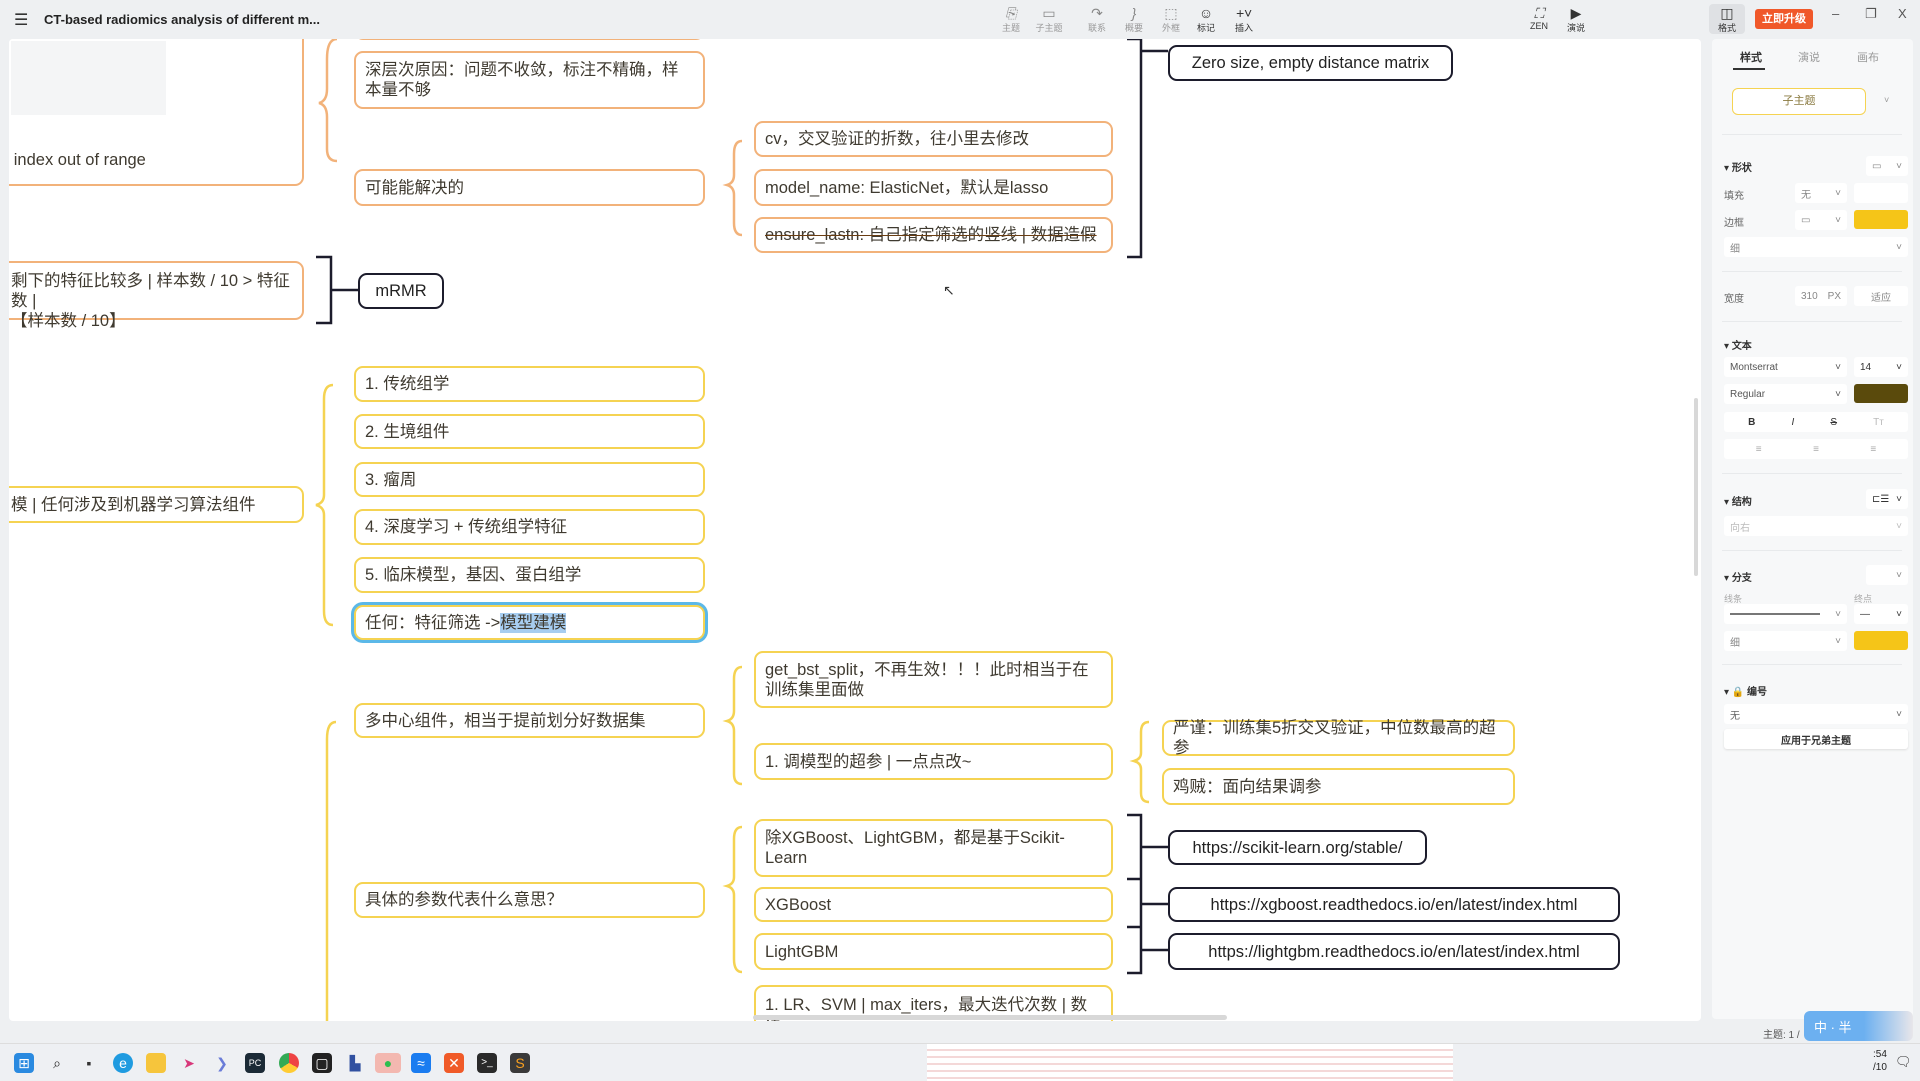 This screenshot has width=1920, height=1081. What do you see at coordinates (1816, 714) in the screenshot?
I see `numbering-select: 无 ˅` at bounding box center [1816, 714].